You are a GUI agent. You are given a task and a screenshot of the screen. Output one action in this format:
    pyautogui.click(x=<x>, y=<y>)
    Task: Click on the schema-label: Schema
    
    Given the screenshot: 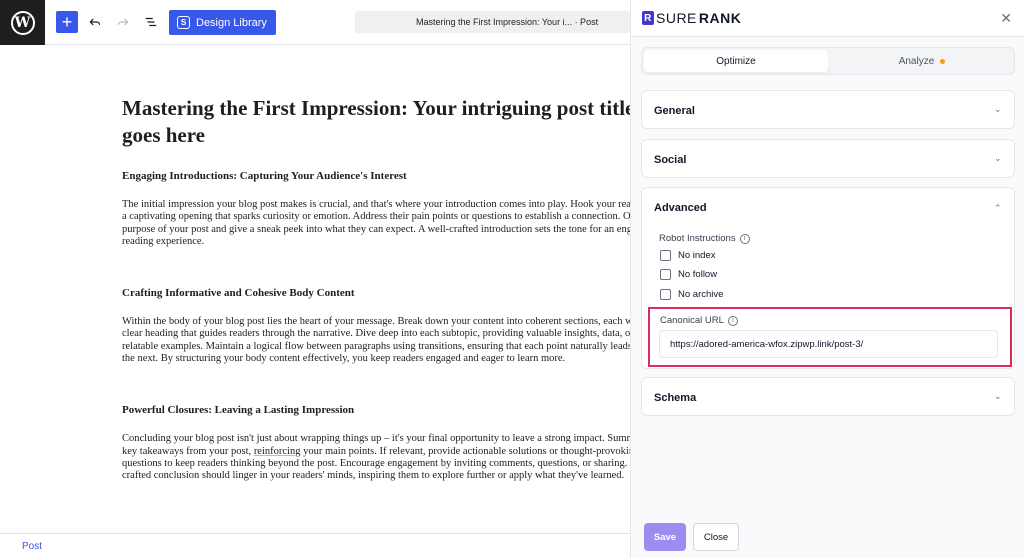 What is the action you would take?
    pyautogui.click(x=675, y=398)
    